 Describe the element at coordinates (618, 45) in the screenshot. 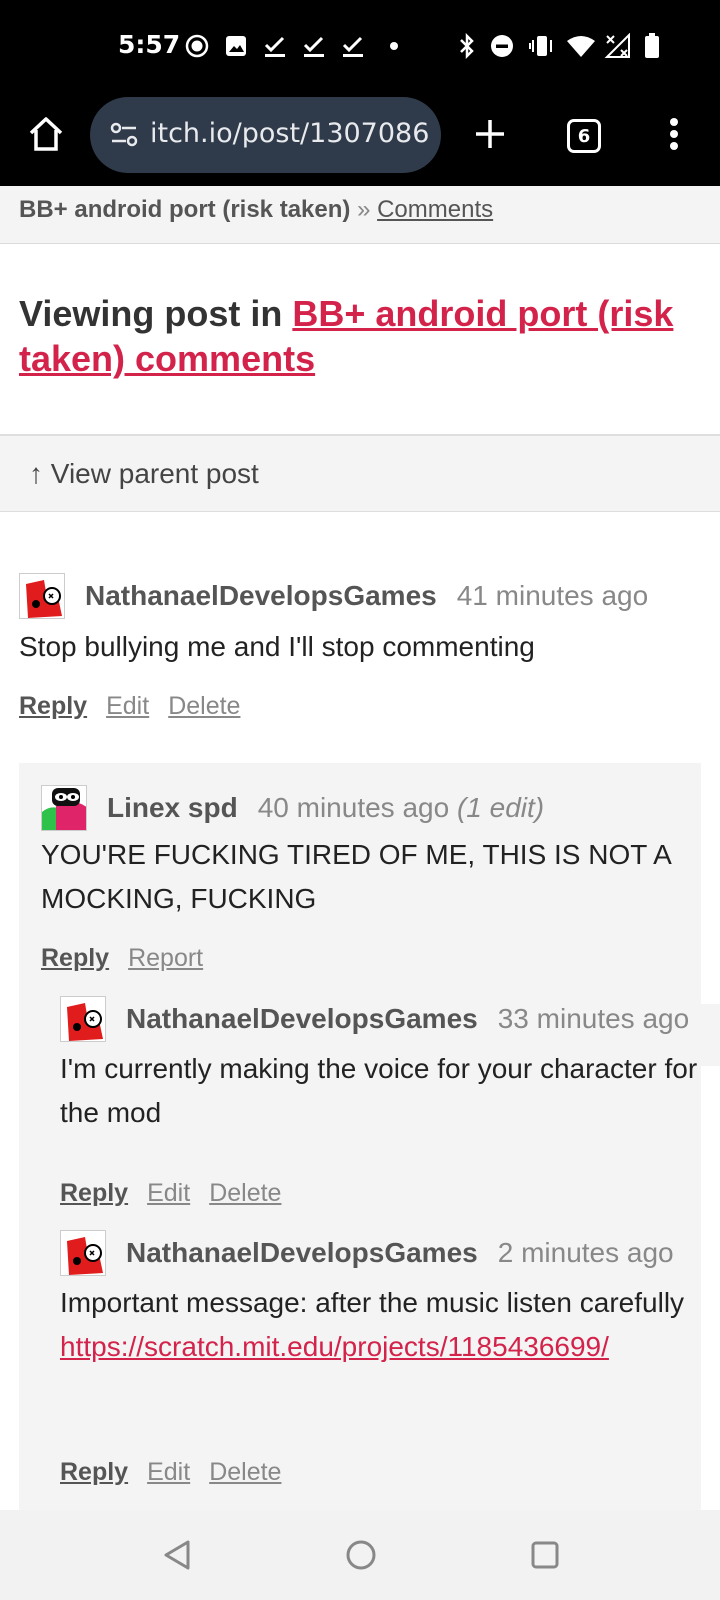

I see `no-signal-icon` at that location.